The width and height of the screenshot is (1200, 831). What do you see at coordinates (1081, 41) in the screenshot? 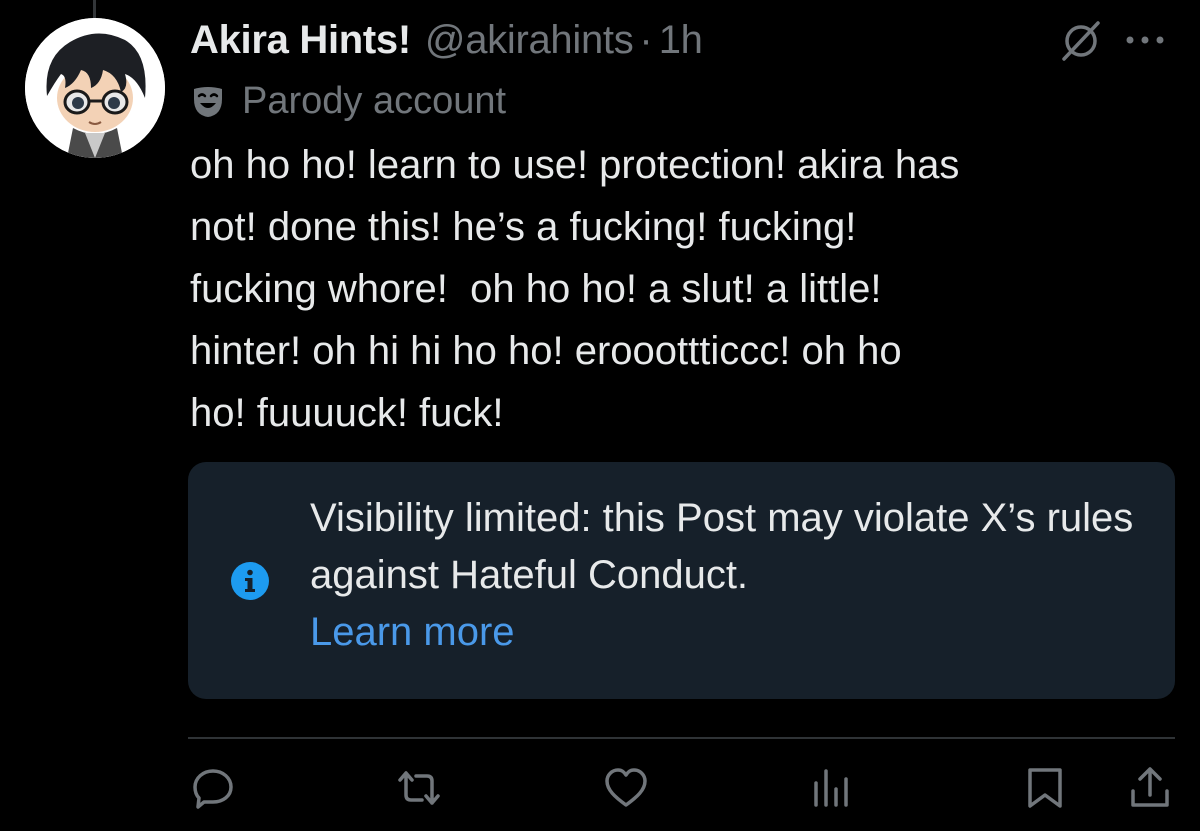
I see `grok-icon` at bounding box center [1081, 41].